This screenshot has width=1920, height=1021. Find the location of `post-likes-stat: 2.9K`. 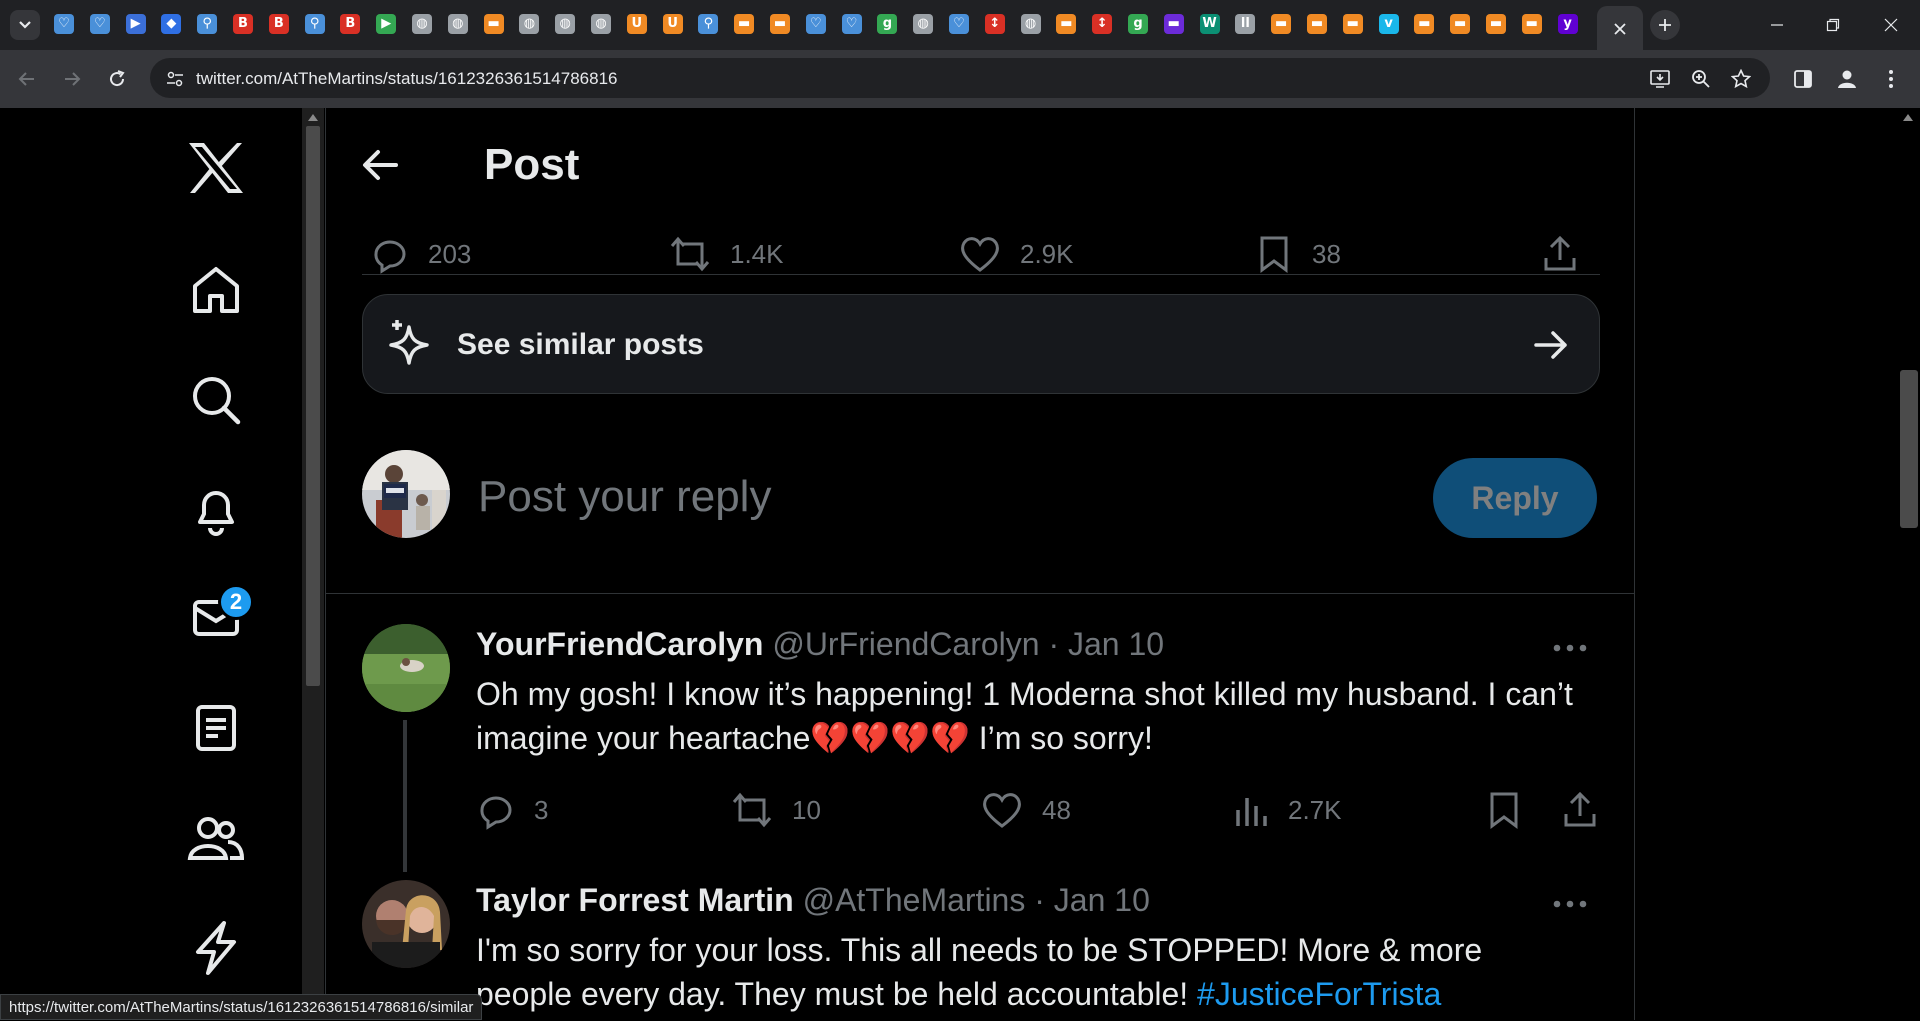

post-likes-stat: 2.9K is located at coordinates (1016, 254).